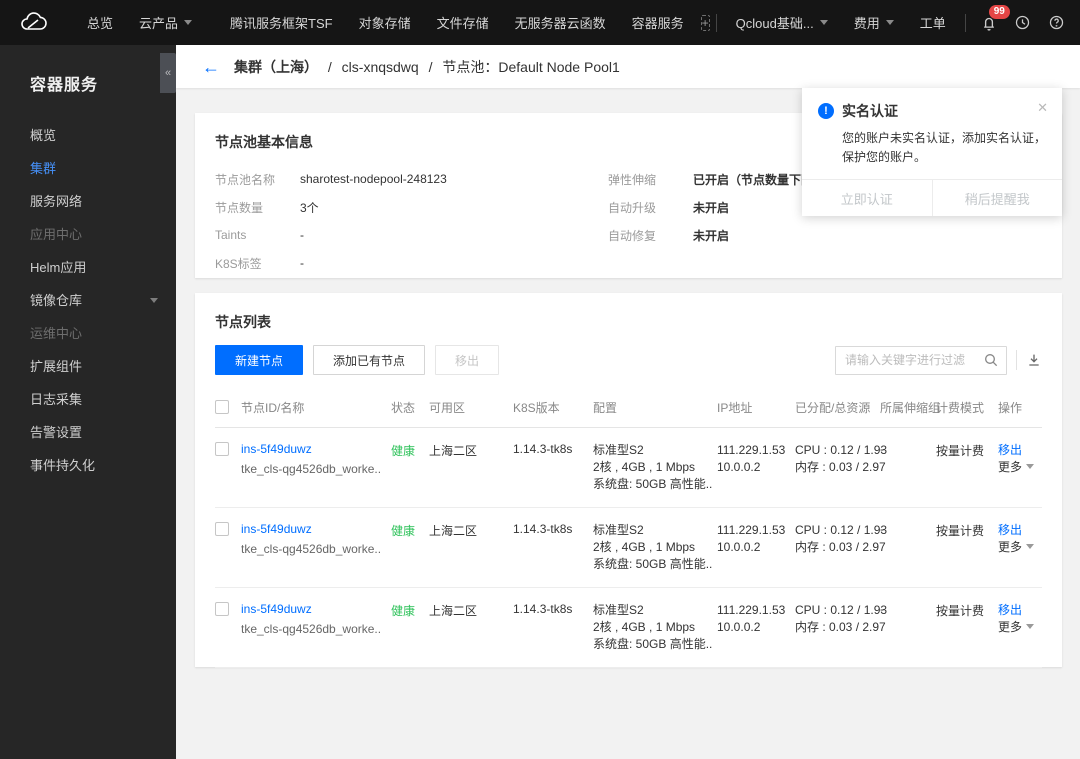 This screenshot has height=759, width=1080. What do you see at coordinates (826, 111) in the screenshot?
I see `info-icon: !` at bounding box center [826, 111].